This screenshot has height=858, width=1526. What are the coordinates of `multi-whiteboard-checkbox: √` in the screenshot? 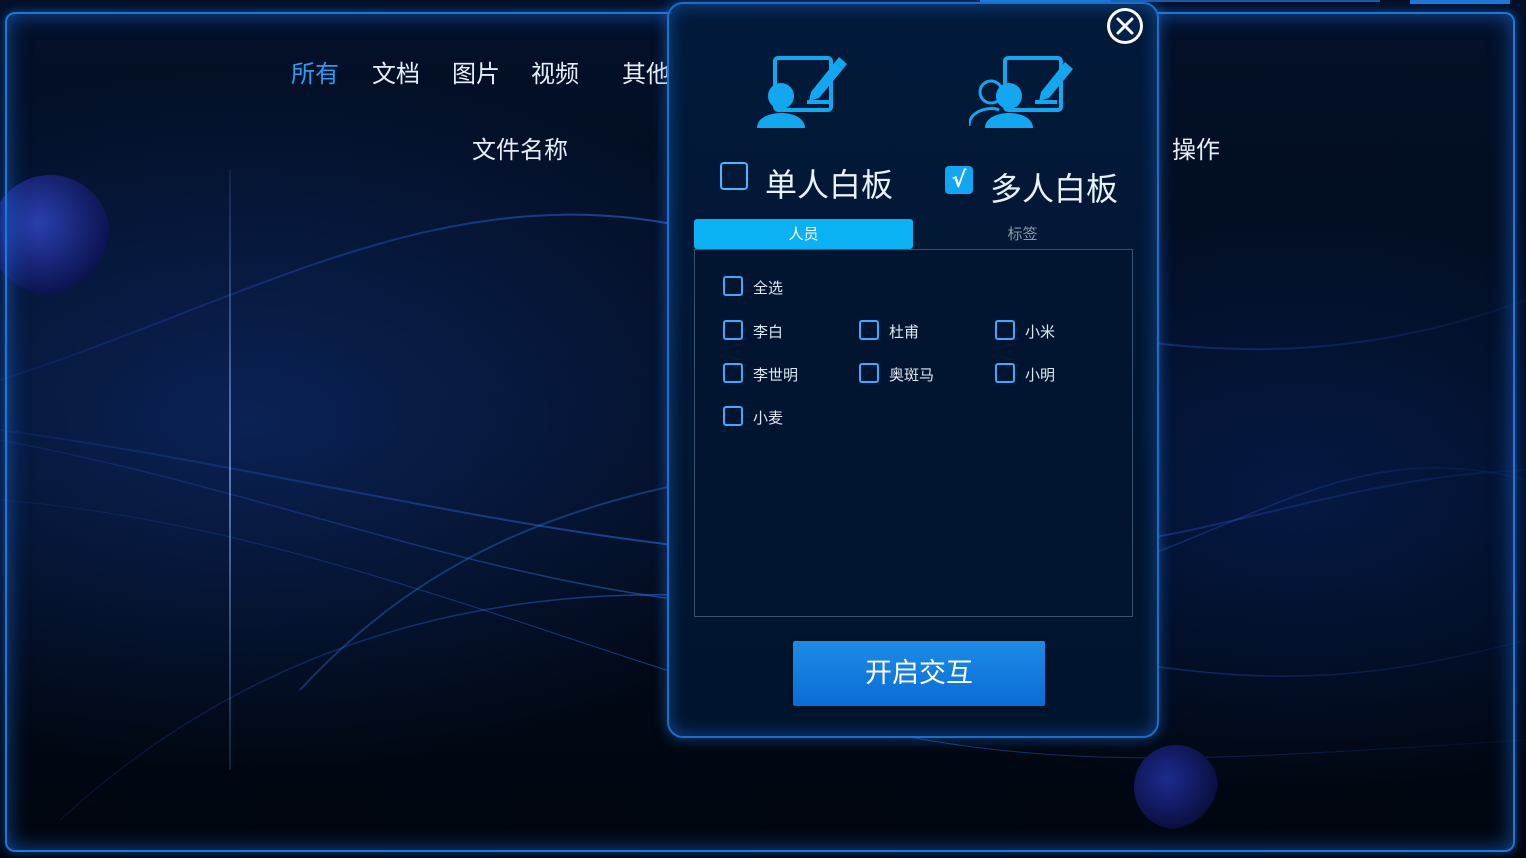 It's located at (959, 180).